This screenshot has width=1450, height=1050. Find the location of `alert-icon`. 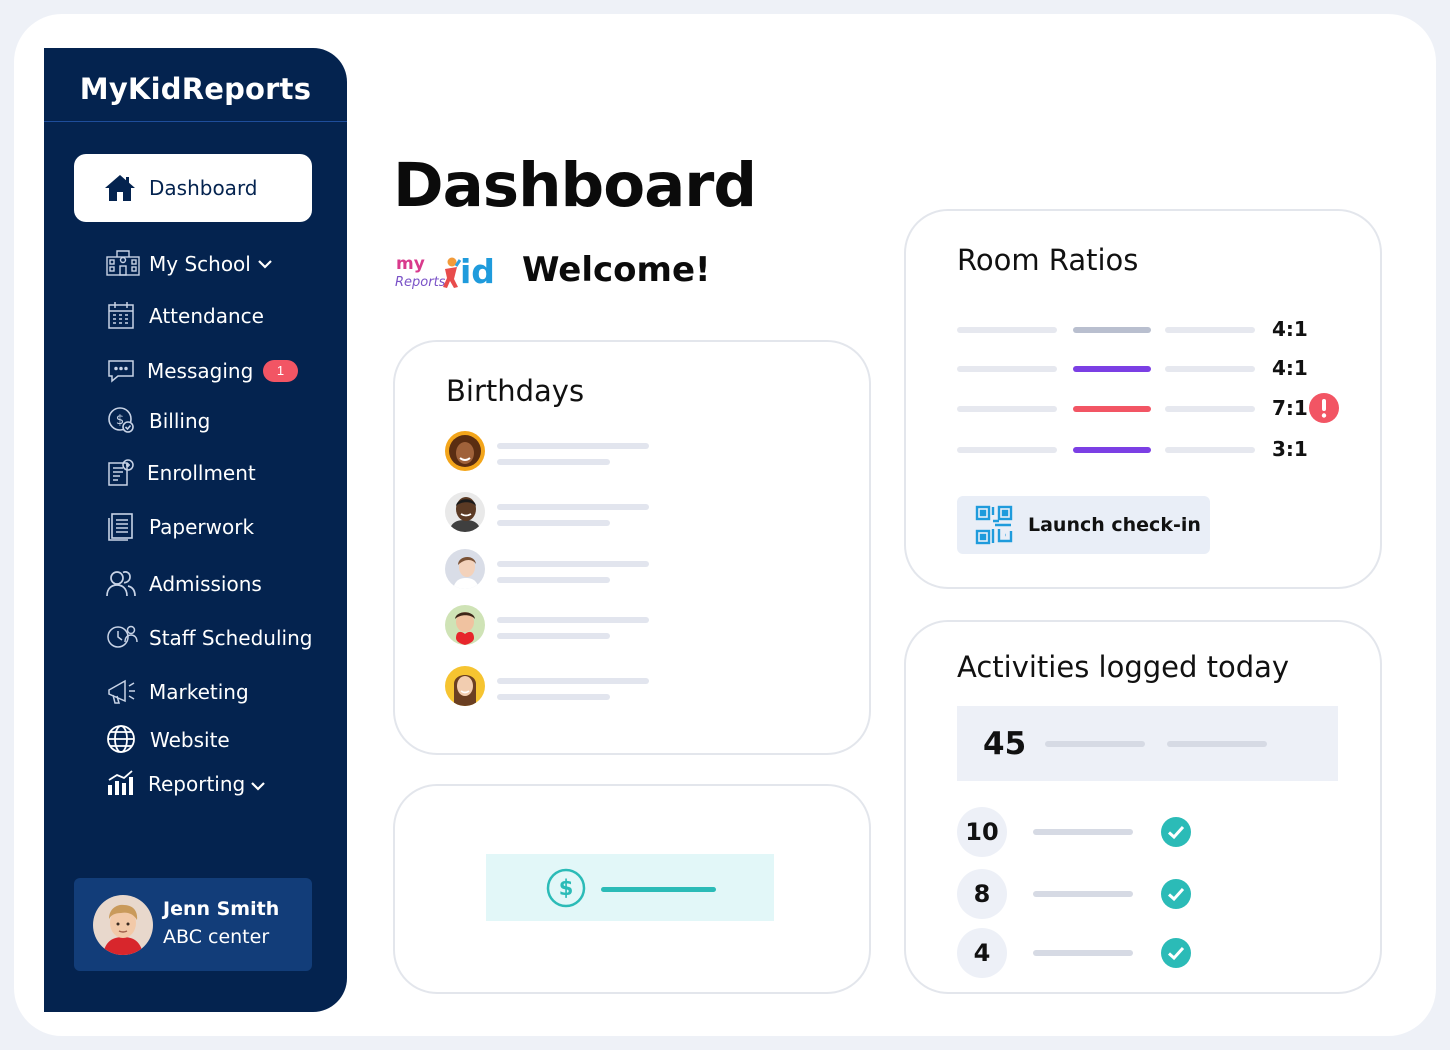

alert-icon is located at coordinates (1324, 410).